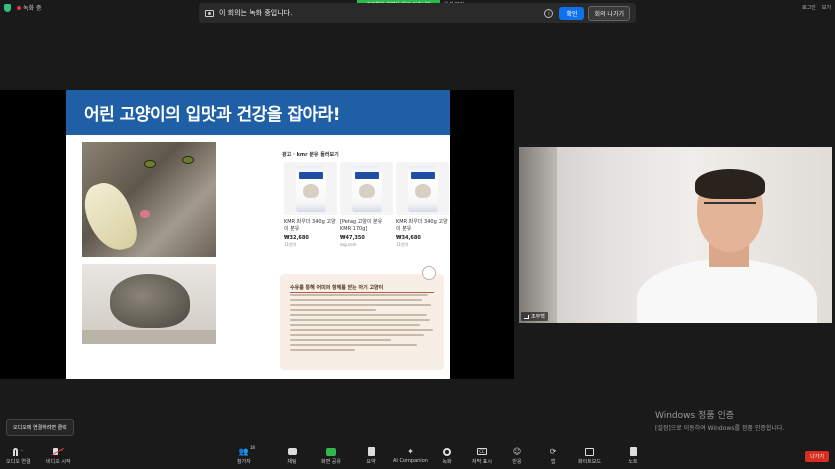 Image resolution: width=835 pixels, height=469 pixels. I want to click on signal-icon, so click(526, 316).